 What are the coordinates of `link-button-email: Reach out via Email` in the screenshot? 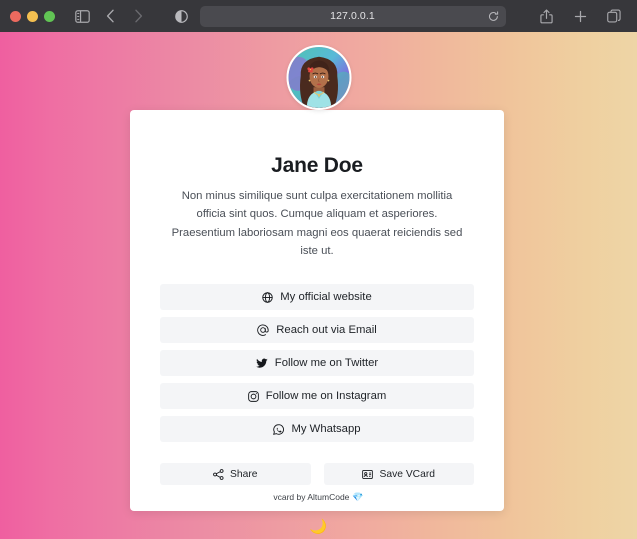 It's located at (317, 330).